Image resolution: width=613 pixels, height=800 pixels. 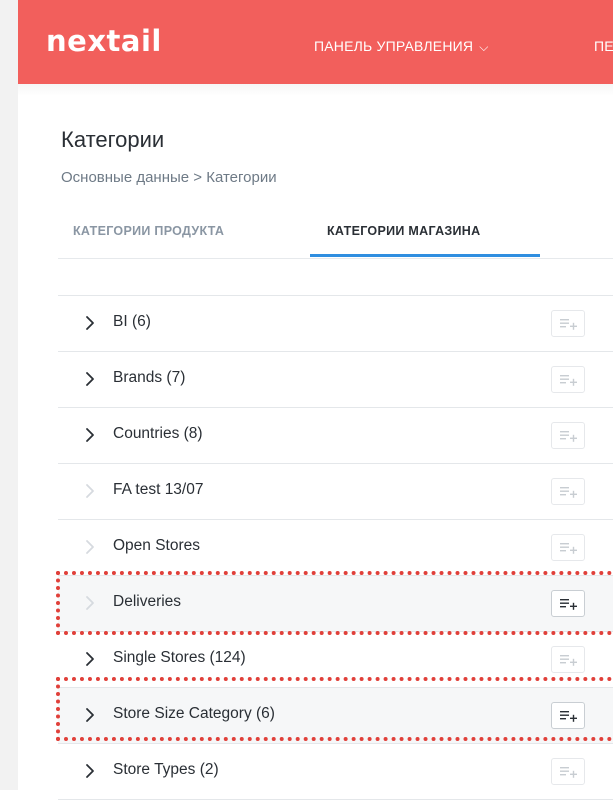 What do you see at coordinates (157, 545) in the screenshot?
I see `category-label: Open Stores` at bounding box center [157, 545].